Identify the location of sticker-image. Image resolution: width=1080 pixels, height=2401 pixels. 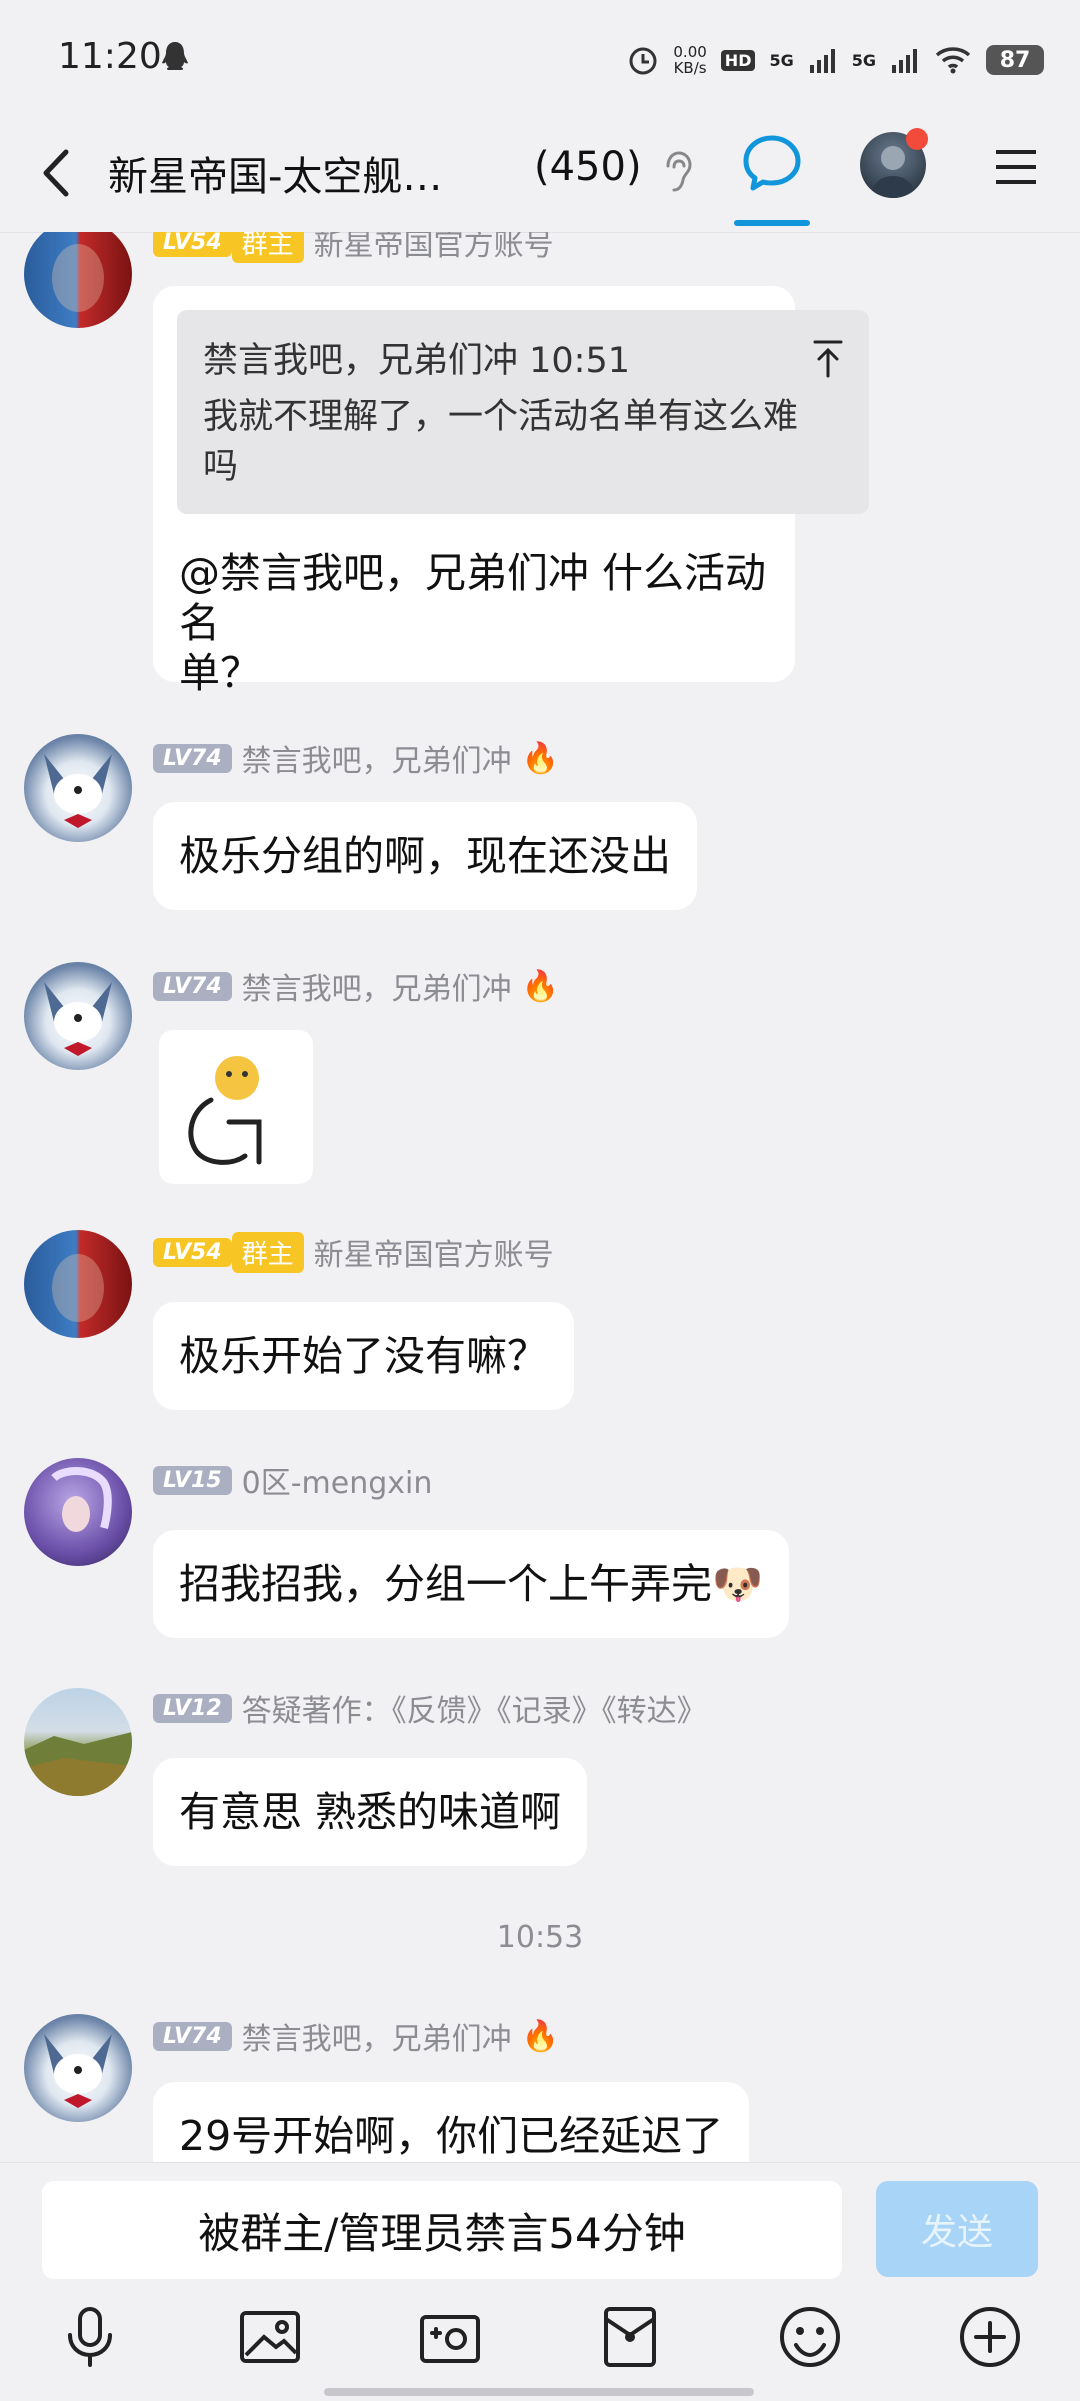
(236, 1107).